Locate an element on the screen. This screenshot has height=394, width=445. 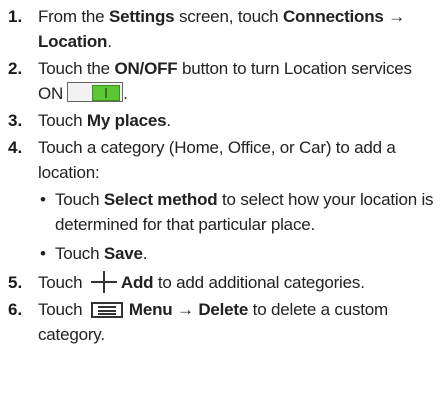
step-number: 2. is located at coordinates (15, 68).